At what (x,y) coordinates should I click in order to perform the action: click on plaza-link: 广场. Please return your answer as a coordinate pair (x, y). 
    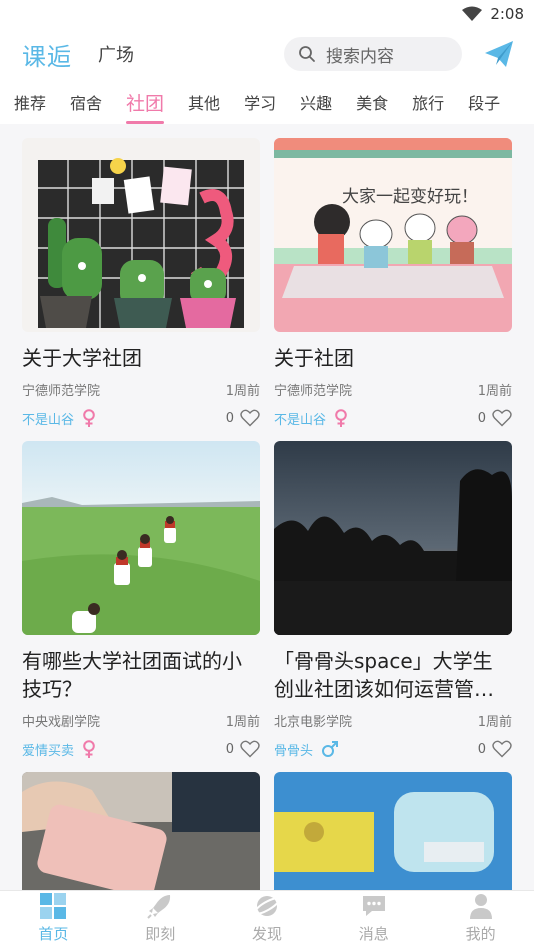
    Looking at the image, I should click on (116, 54).